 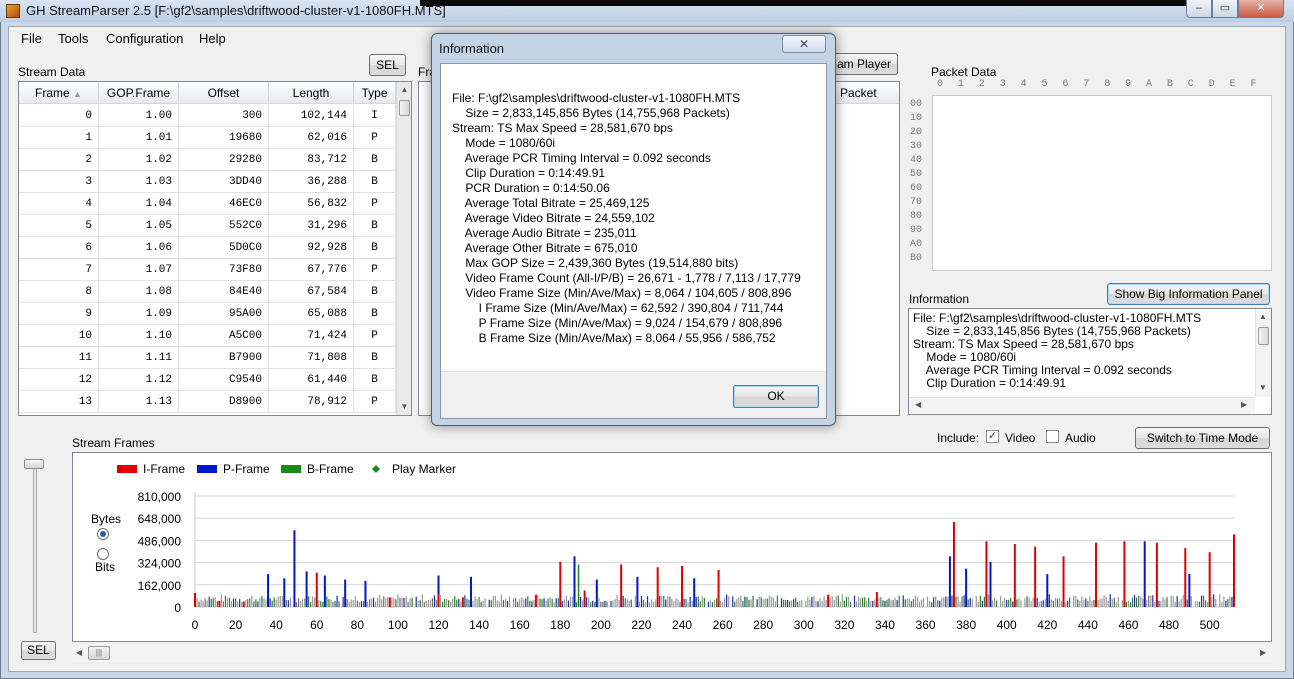 What do you see at coordinates (31, 38) in the screenshot?
I see `menu-file: File` at bounding box center [31, 38].